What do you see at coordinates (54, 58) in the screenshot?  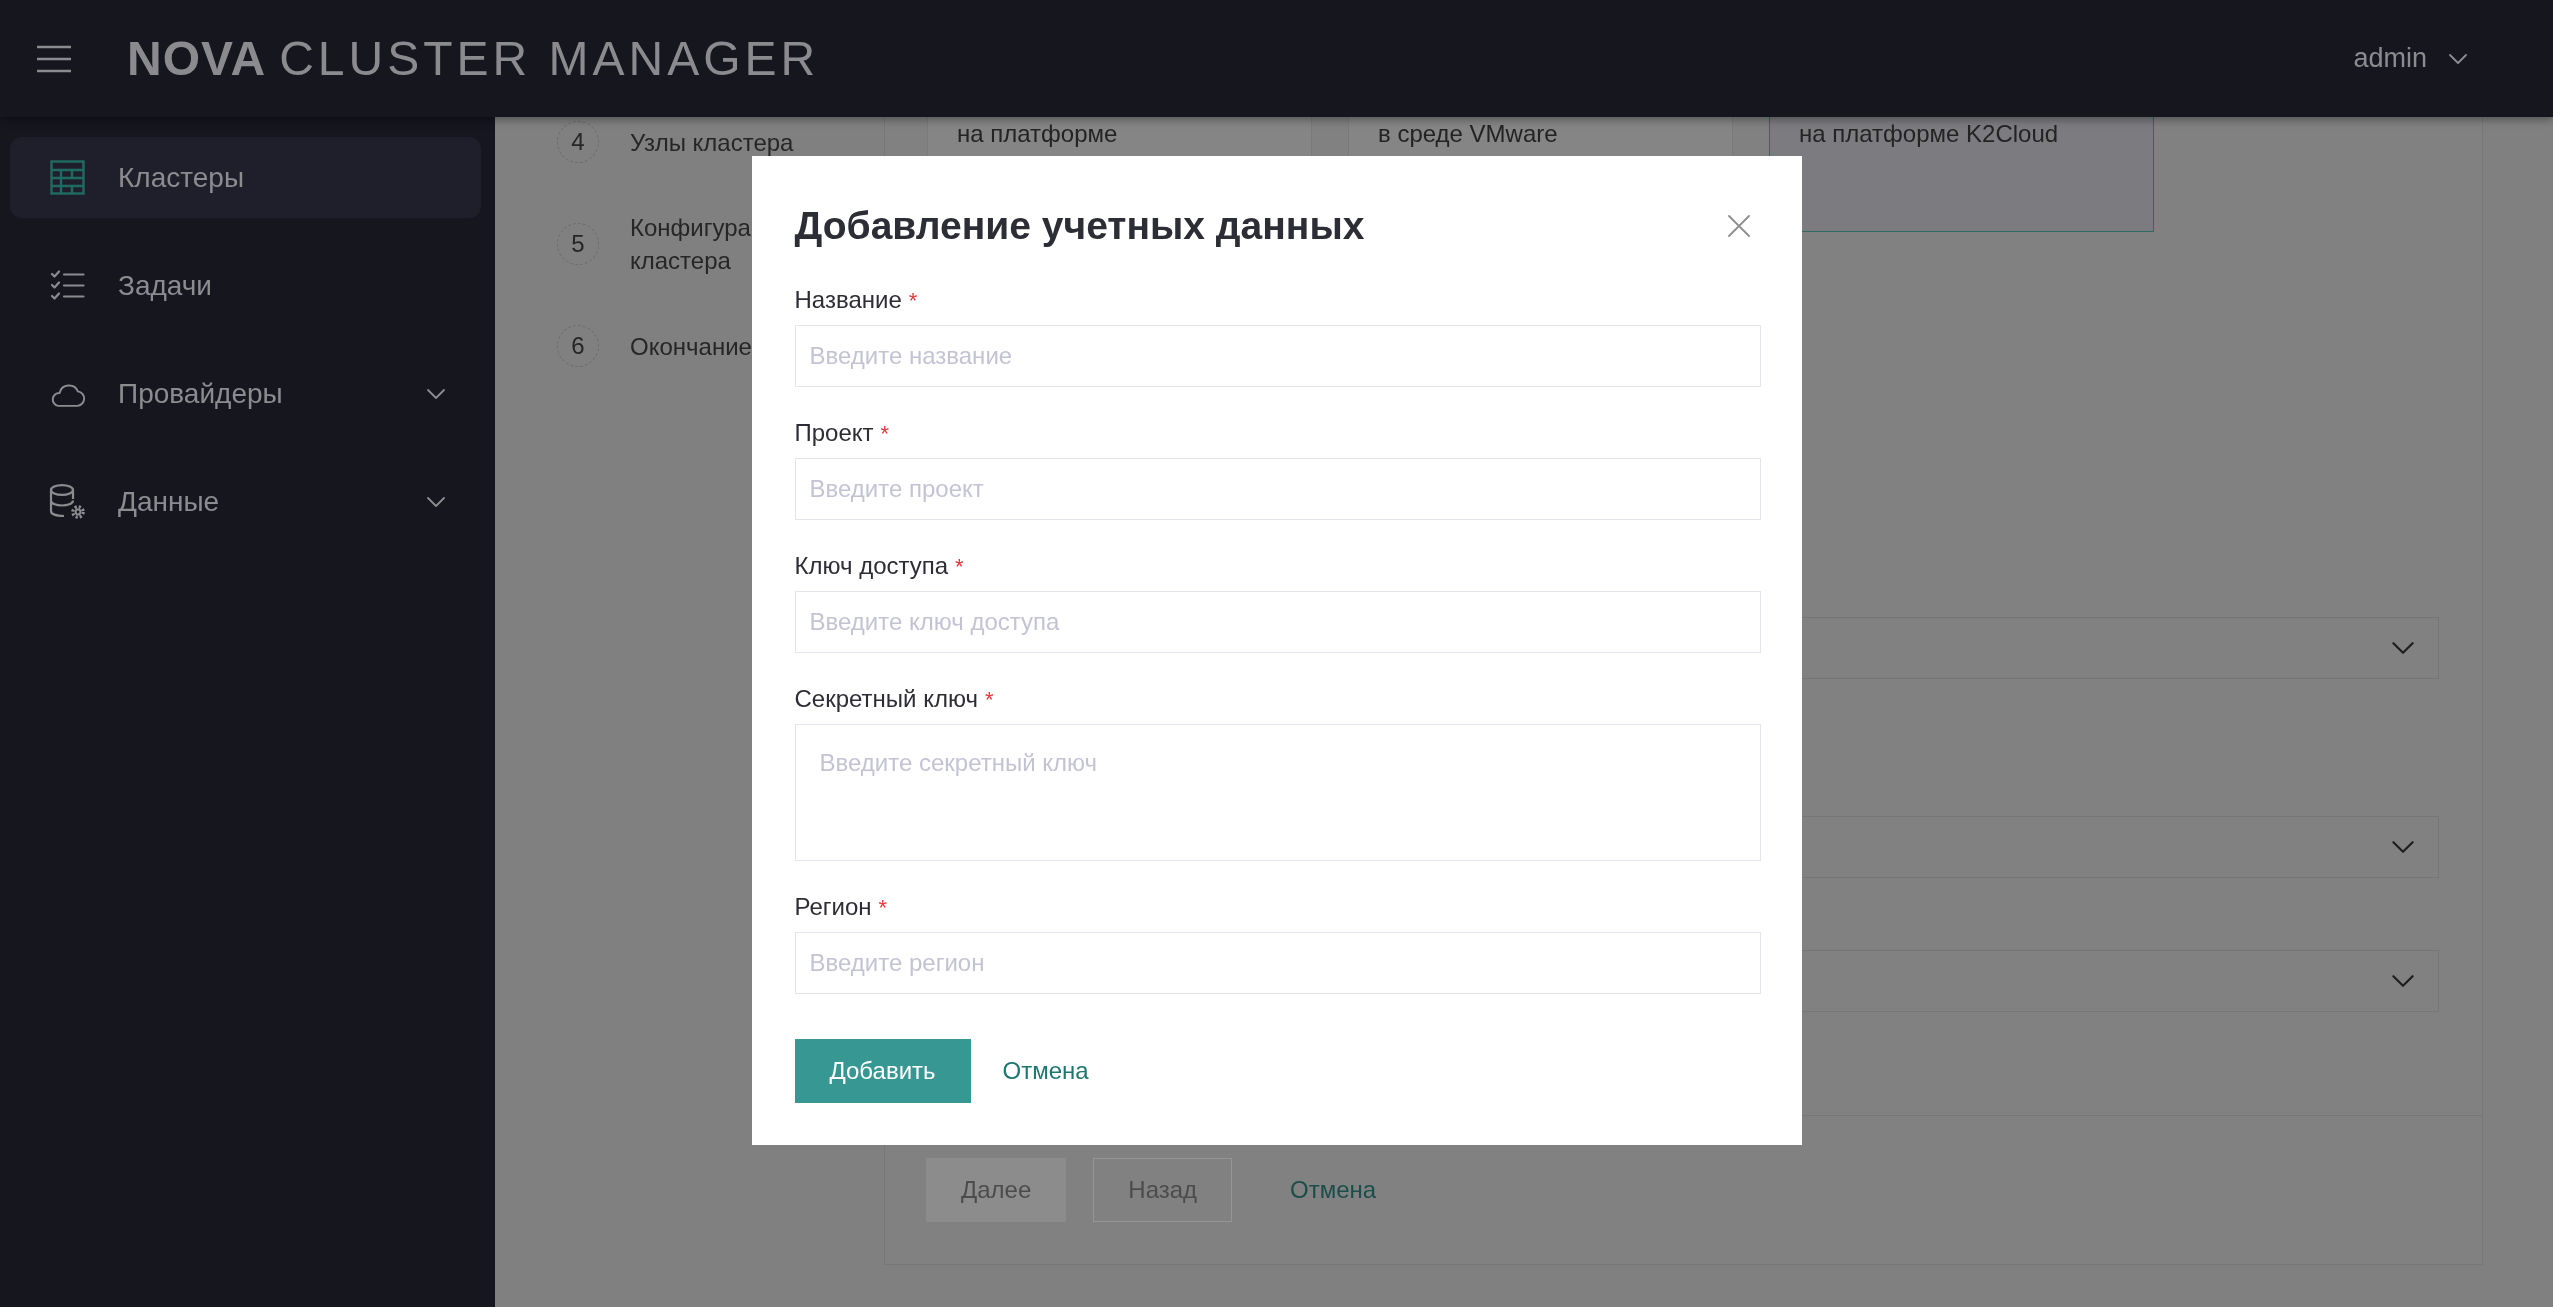 I see `menu-icon` at bounding box center [54, 58].